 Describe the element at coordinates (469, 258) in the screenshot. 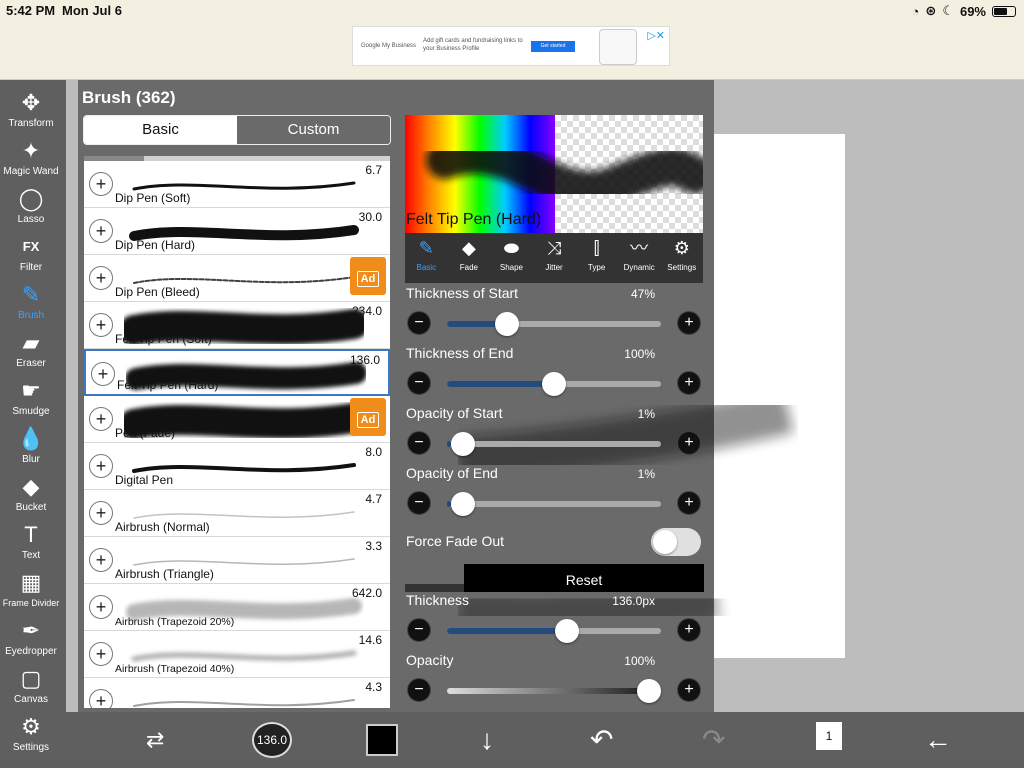

I see `settings-tab-fade: ◆ Fade` at that location.